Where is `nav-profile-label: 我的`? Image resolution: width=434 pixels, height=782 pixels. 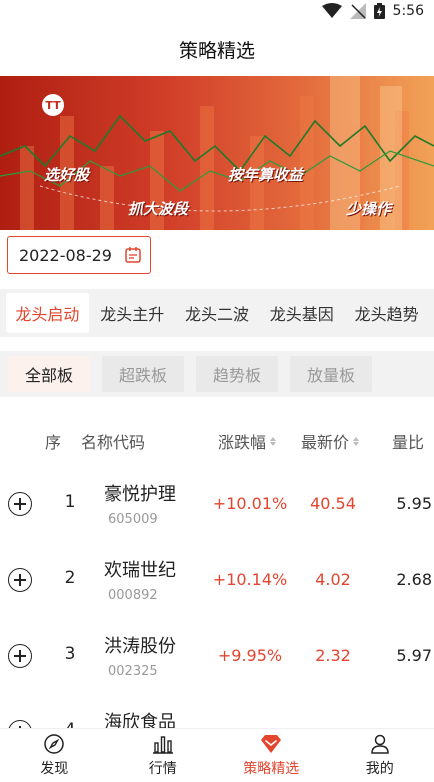 nav-profile-label: 我的 is located at coordinates (379, 769).